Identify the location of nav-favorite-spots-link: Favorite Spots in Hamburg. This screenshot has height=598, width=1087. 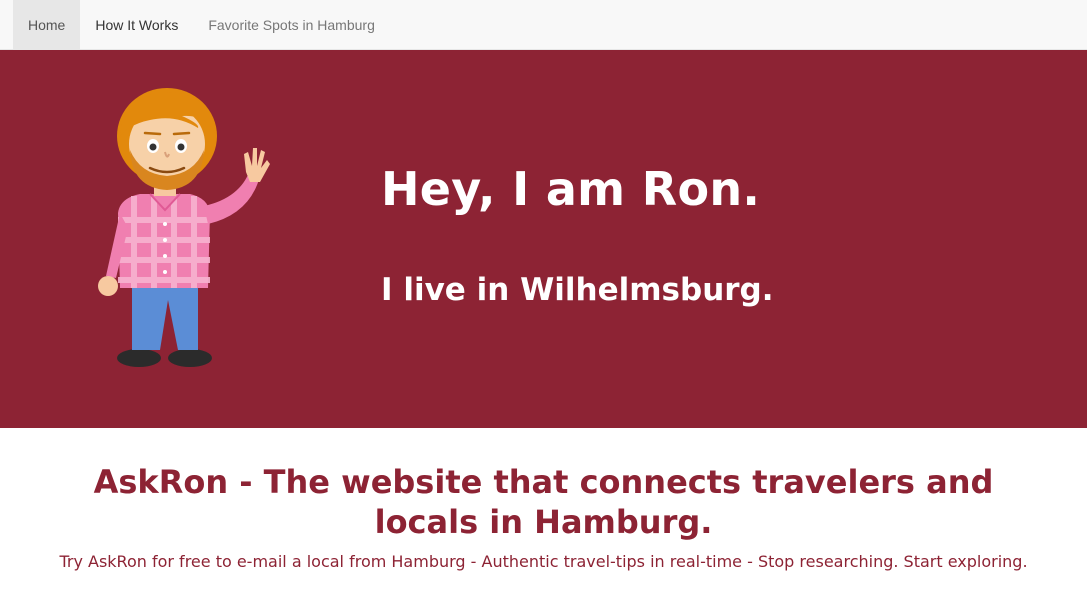
(291, 24).